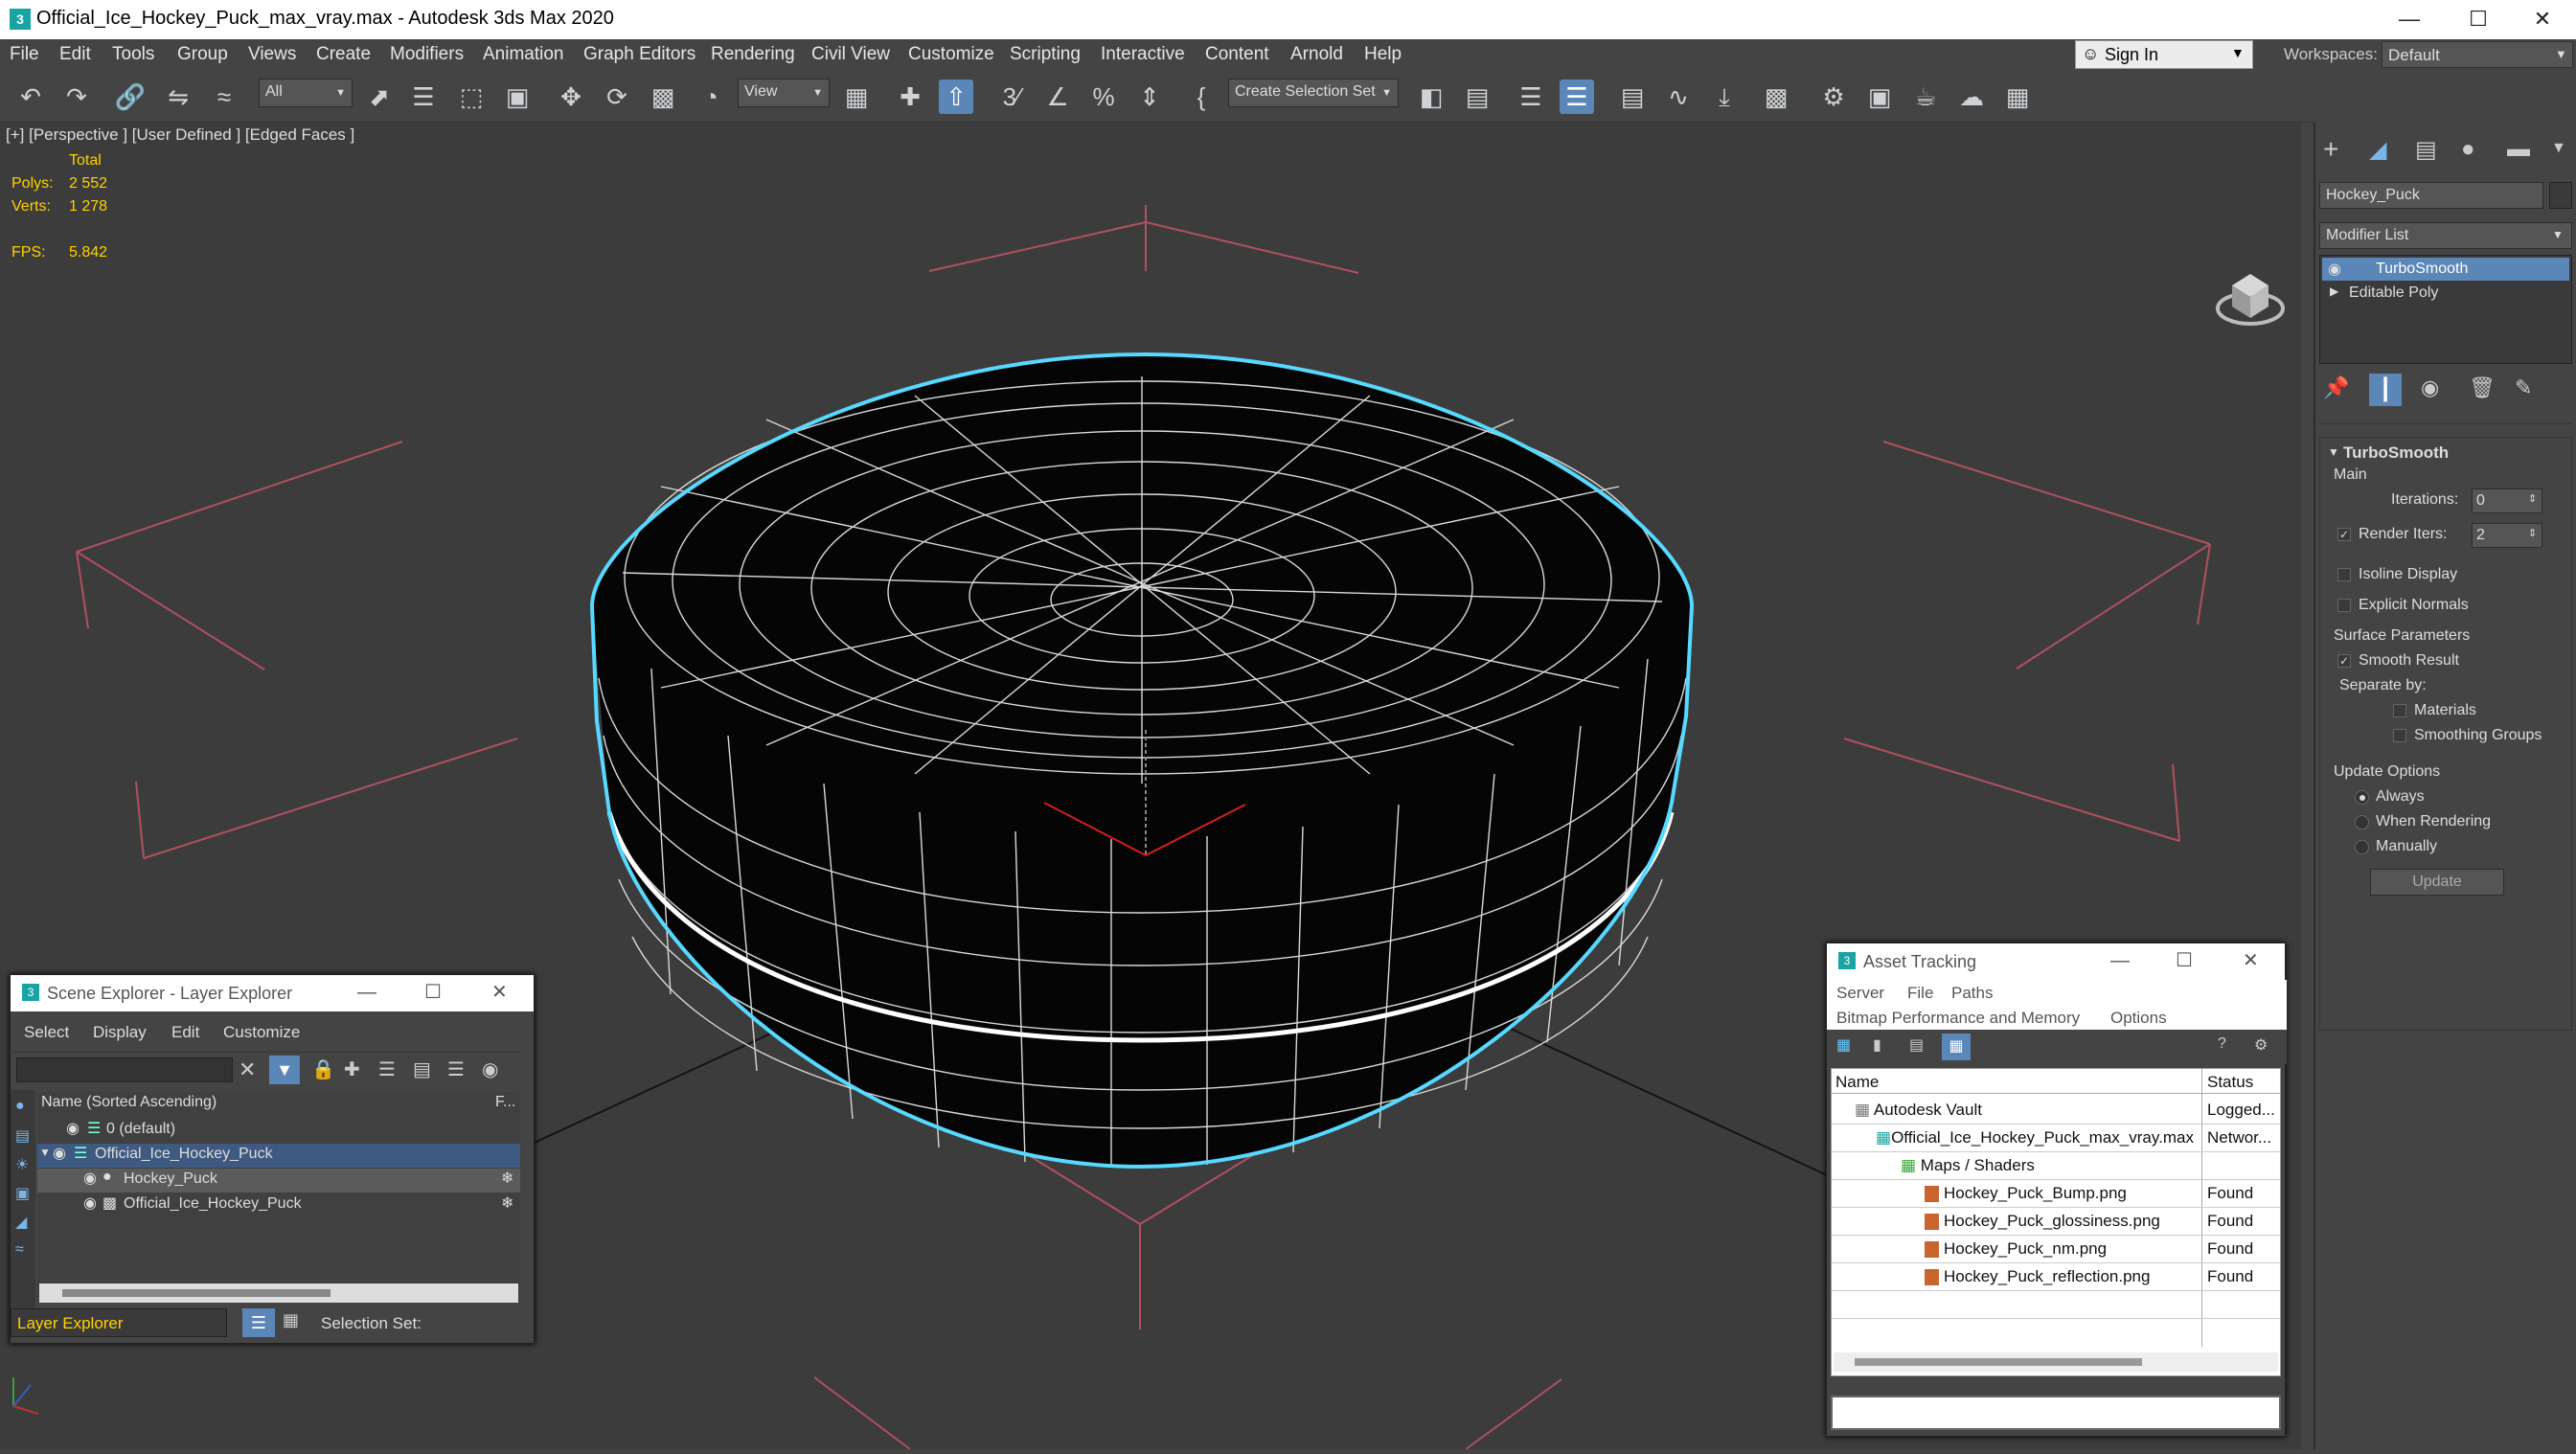 The height and width of the screenshot is (1454, 2576). What do you see at coordinates (2507, 500) in the screenshot?
I see `iterations-spinner: 0 ⇕` at bounding box center [2507, 500].